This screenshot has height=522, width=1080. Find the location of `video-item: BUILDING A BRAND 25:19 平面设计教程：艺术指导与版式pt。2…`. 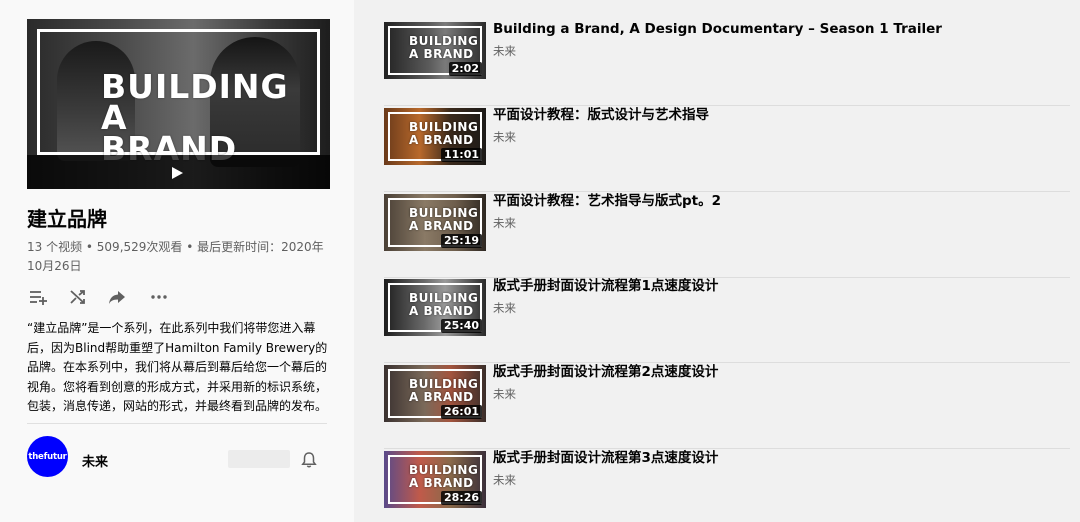

video-item: BUILDING A BRAND 25:19 平面设计教程：艺术指导与版式pt。2… is located at coordinates (727, 235).